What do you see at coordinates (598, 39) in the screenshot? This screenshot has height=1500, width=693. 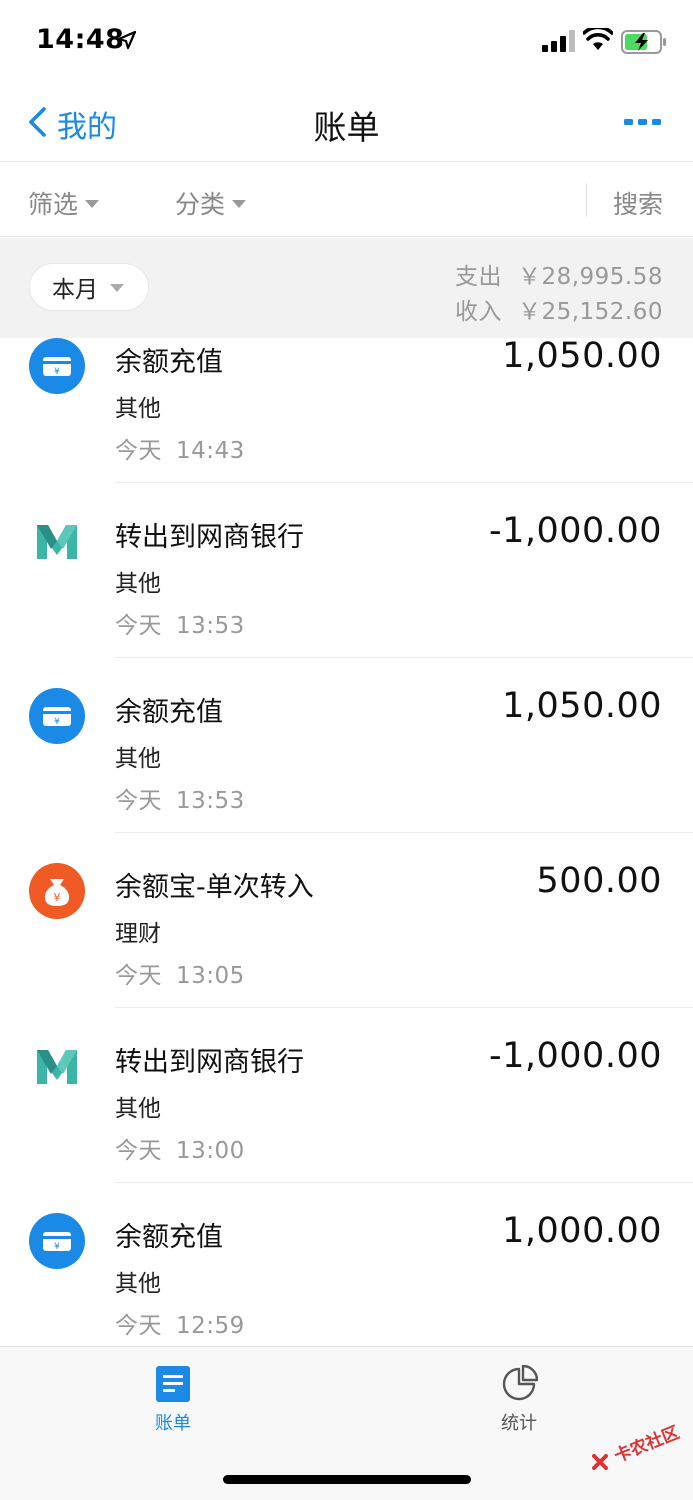 I see `wifi-icon` at bounding box center [598, 39].